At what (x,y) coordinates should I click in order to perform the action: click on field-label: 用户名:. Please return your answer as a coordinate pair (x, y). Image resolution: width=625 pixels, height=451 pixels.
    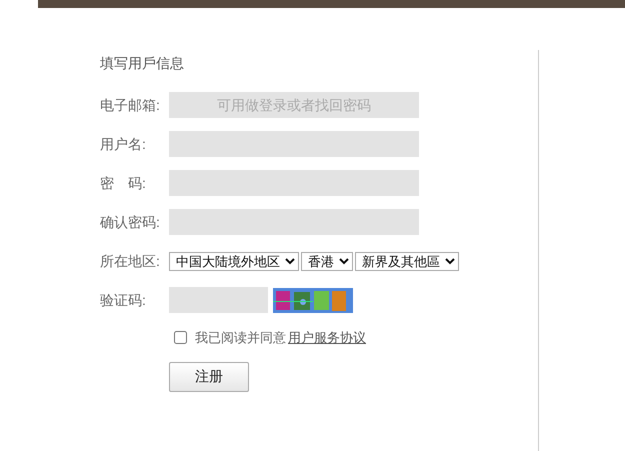
    Looking at the image, I should click on (123, 144).